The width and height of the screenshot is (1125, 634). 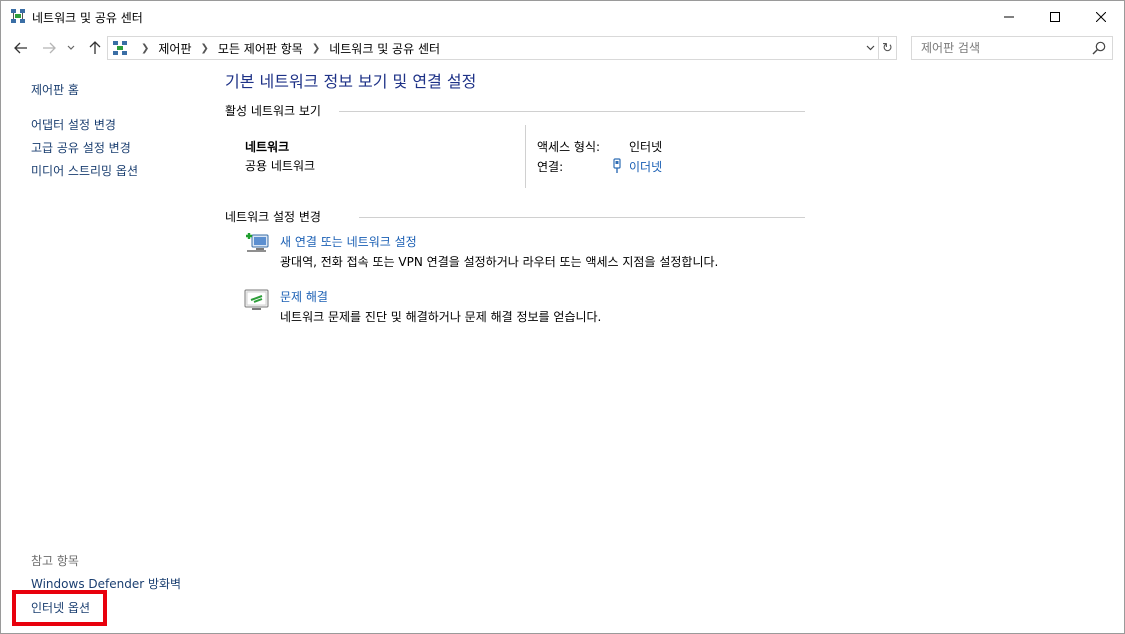 I want to click on title-bar: 네트워크 및 공유 센터, so click(x=562, y=16).